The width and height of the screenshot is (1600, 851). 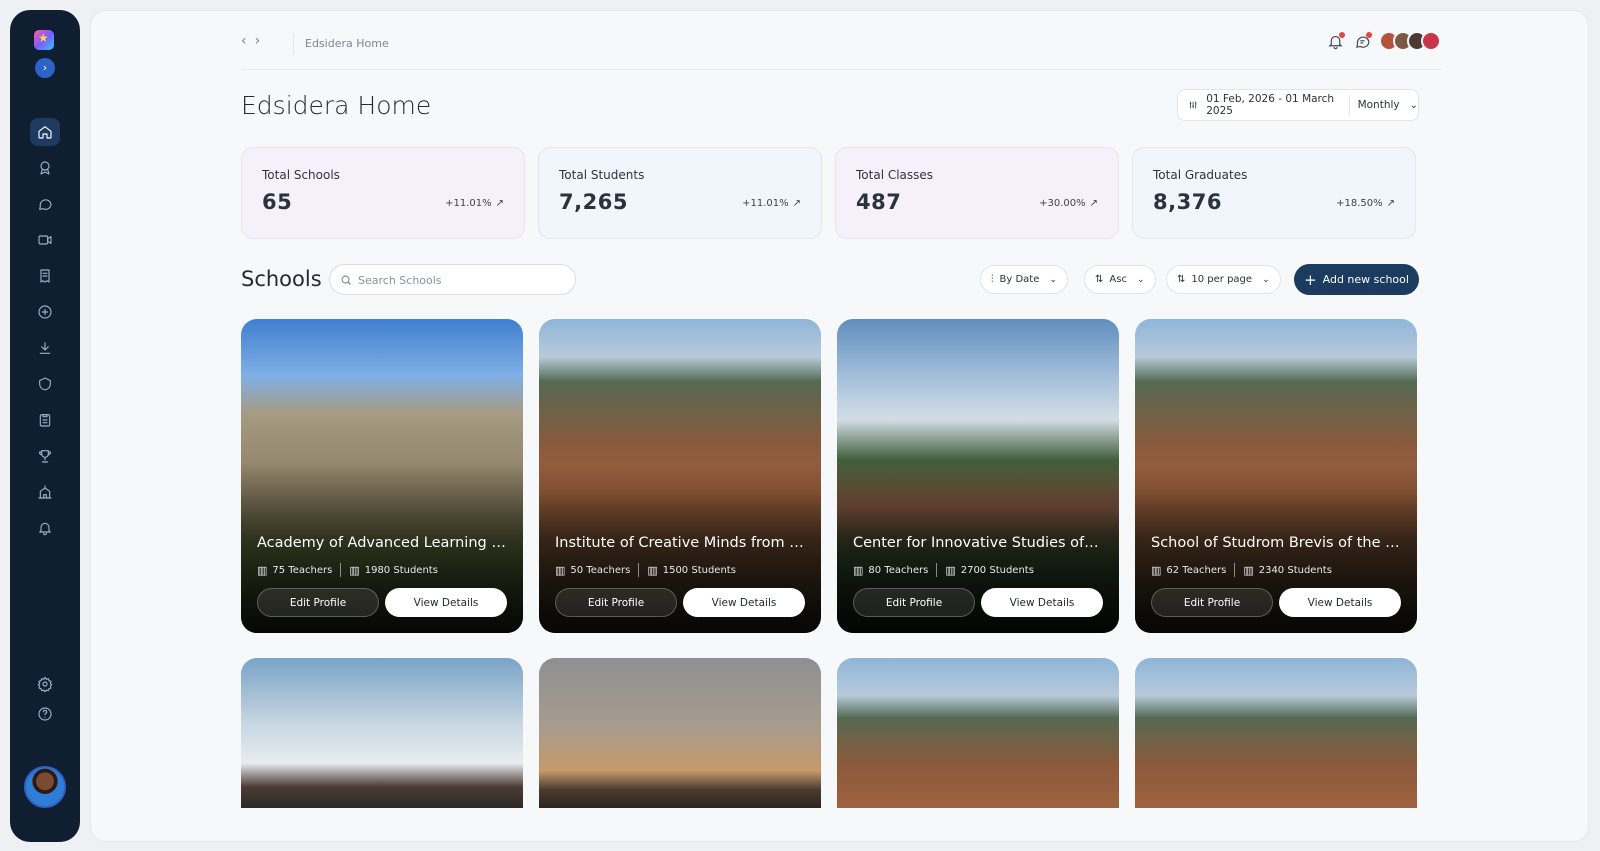 What do you see at coordinates (1369, 35) in the screenshot?
I see `message-dot` at bounding box center [1369, 35].